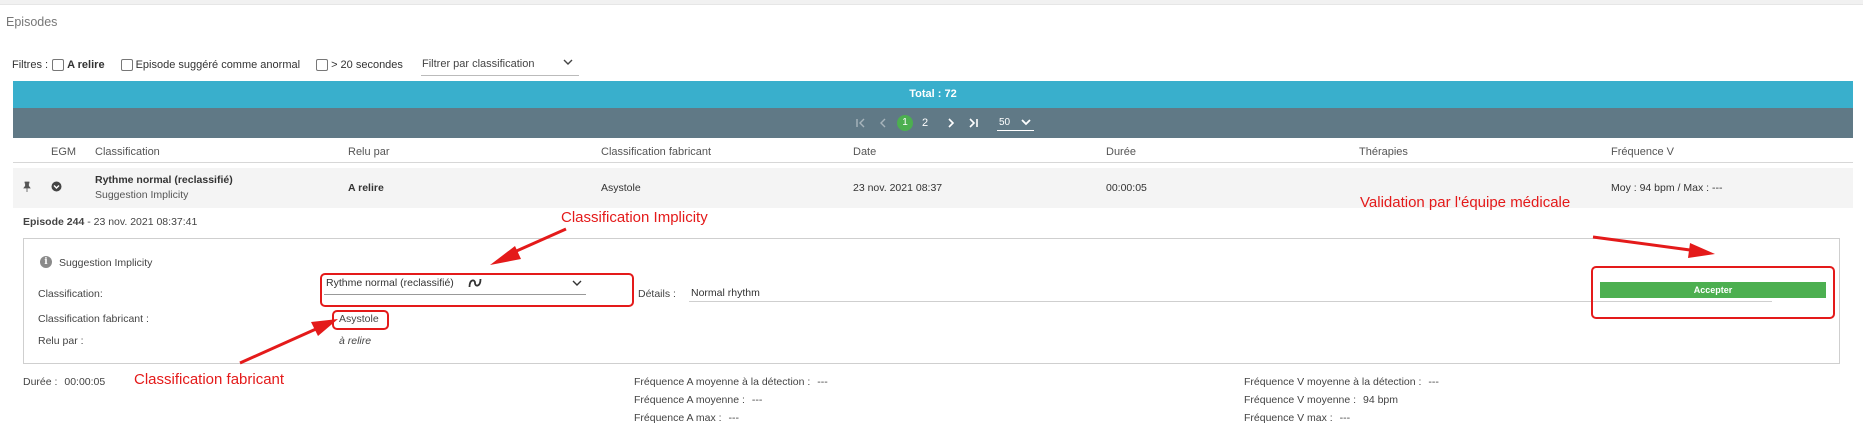  I want to click on chevron-circle-icon, so click(56, 188).